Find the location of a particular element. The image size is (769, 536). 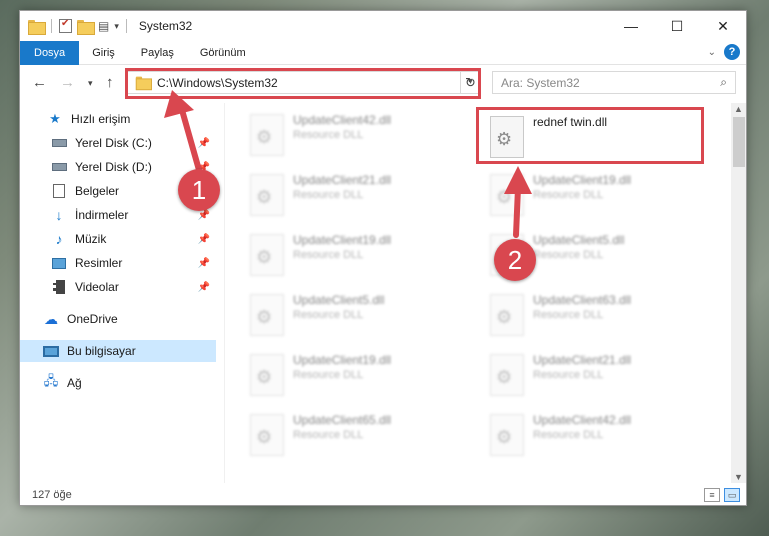

file-item: UpdateClient5.dll Resource DLL is located at coordinates (356, 319).